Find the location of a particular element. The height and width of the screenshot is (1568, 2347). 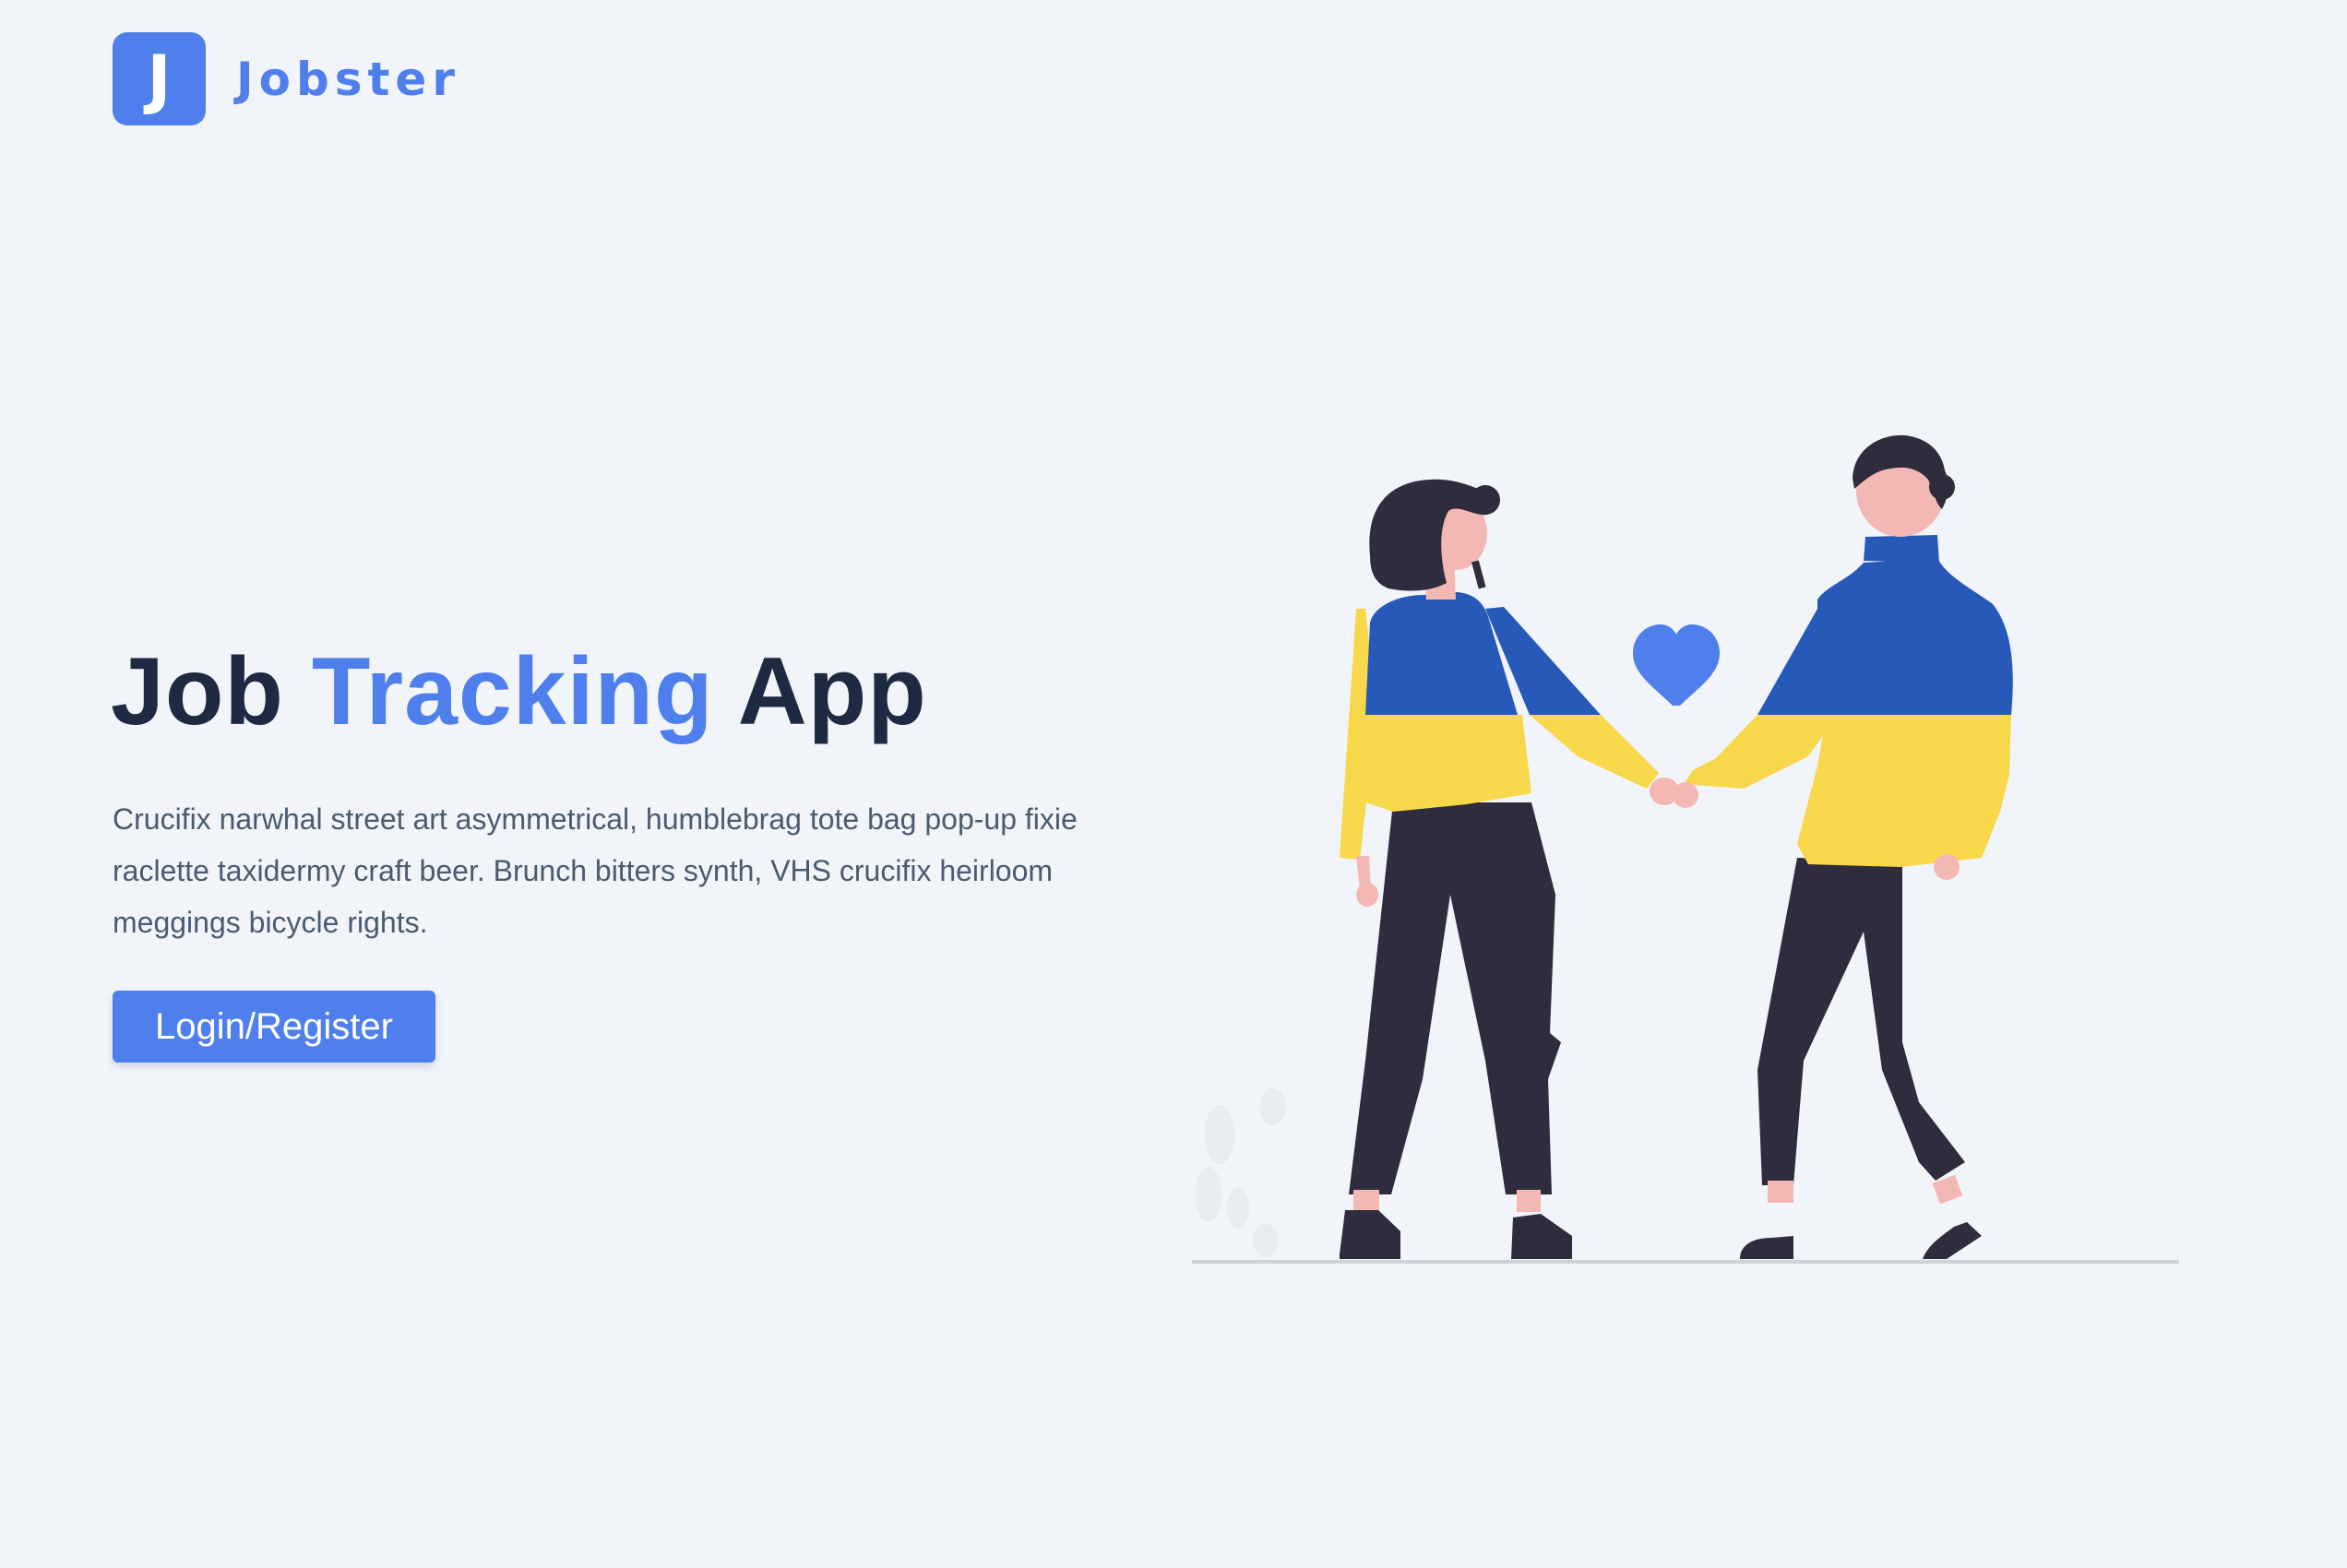

title-job: Job is located at coordinates (197, 691).